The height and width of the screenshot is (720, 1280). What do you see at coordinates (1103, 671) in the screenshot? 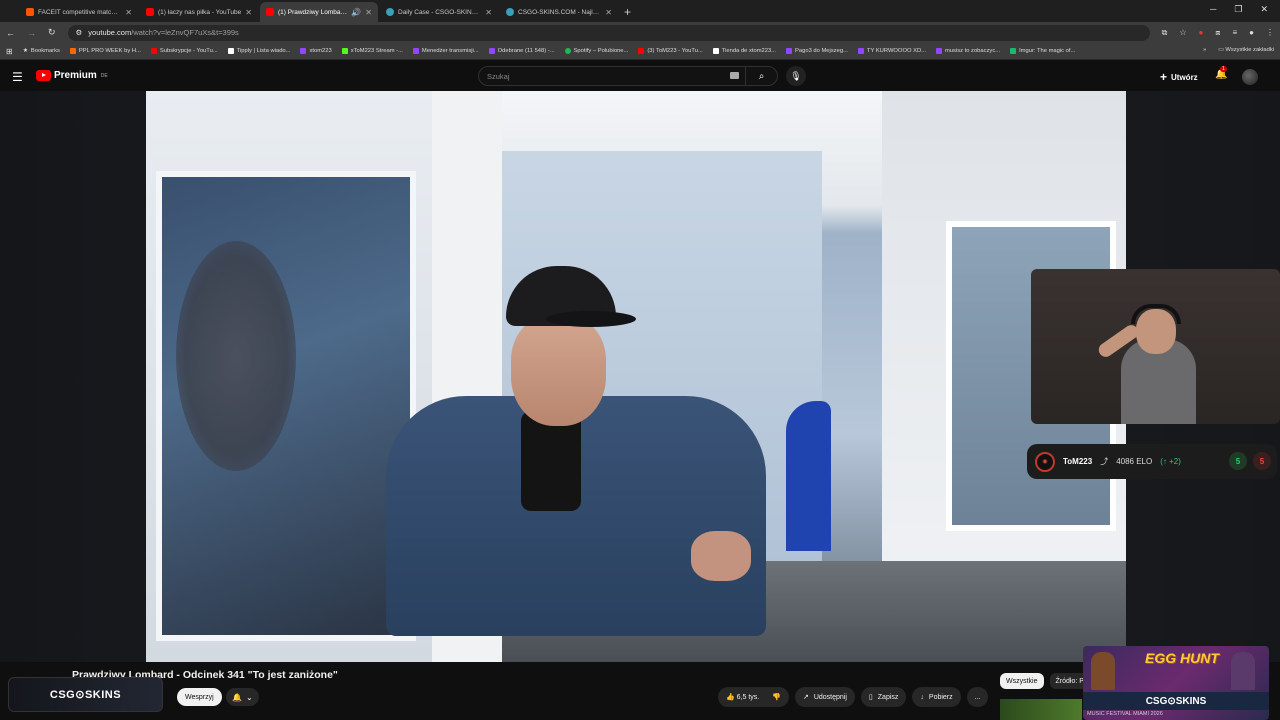
I see `ad-character` at bounding box center [1103, 671].